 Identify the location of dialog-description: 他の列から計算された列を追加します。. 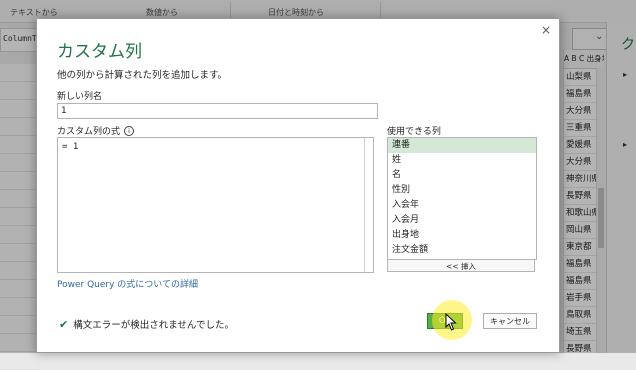
(142, 75).